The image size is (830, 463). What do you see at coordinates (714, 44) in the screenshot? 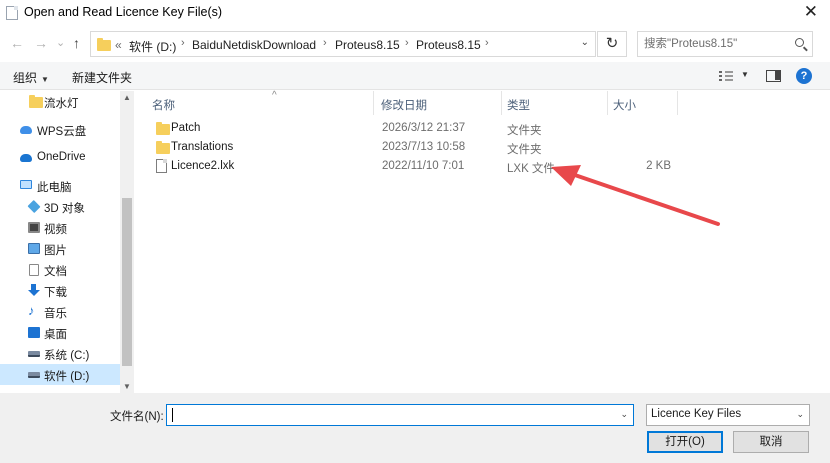
I see `search-input` at bounding box center [714, 44].